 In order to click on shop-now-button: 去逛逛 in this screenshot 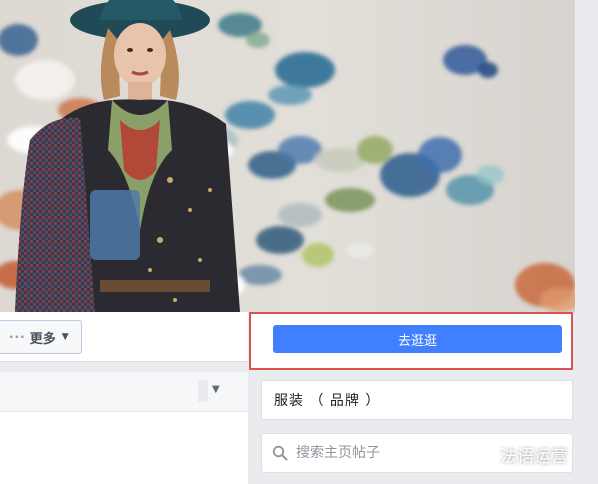, I will do `click(417, 339)`.